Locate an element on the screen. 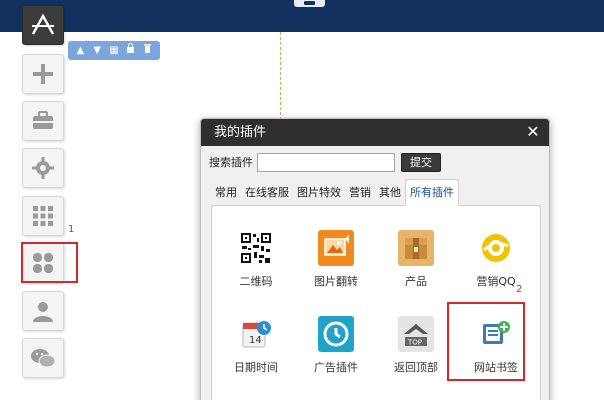  sidebar-user-button is located at coordinates (43, 311).